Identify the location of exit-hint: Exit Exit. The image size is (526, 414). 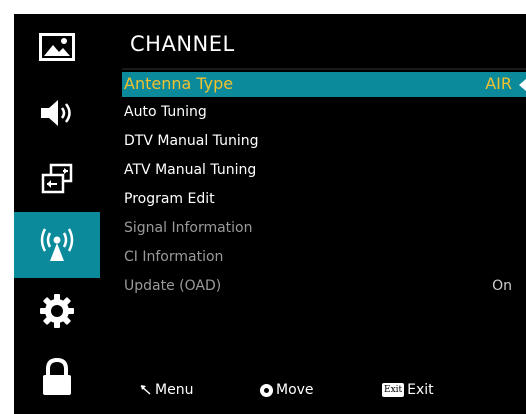
(408, 390).